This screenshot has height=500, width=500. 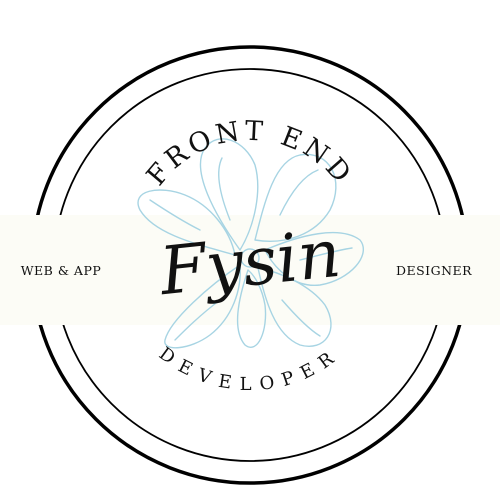 I want to click on right-band-text: DESIGNER, so click(x=434, y=270).